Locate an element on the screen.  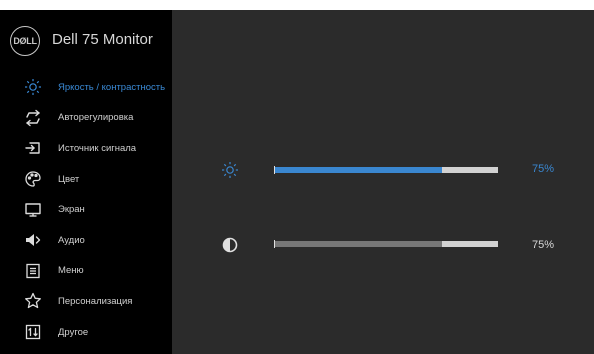
menu-item-brightness-contrast: Яркость / контрастность is located at coordinates (86, 87).